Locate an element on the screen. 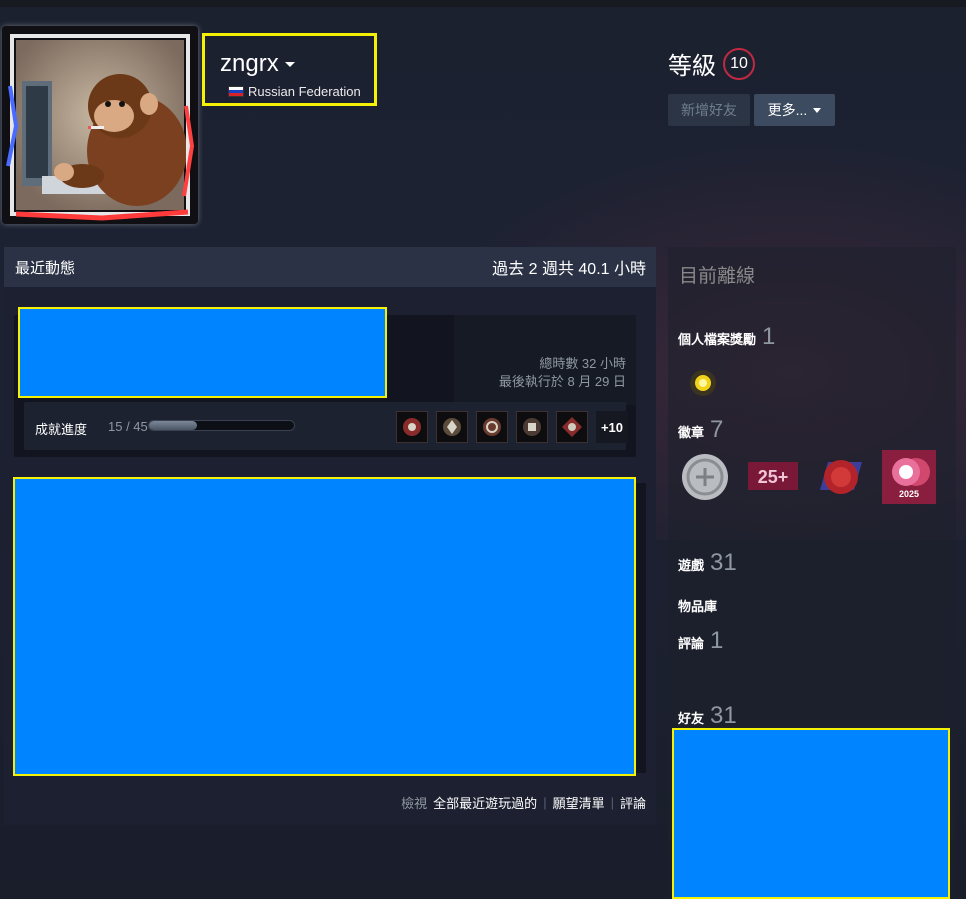 The width and height of the screenshot is (966, 899). achievement-count: 15 / 45 is located at coordinates (128, 426).